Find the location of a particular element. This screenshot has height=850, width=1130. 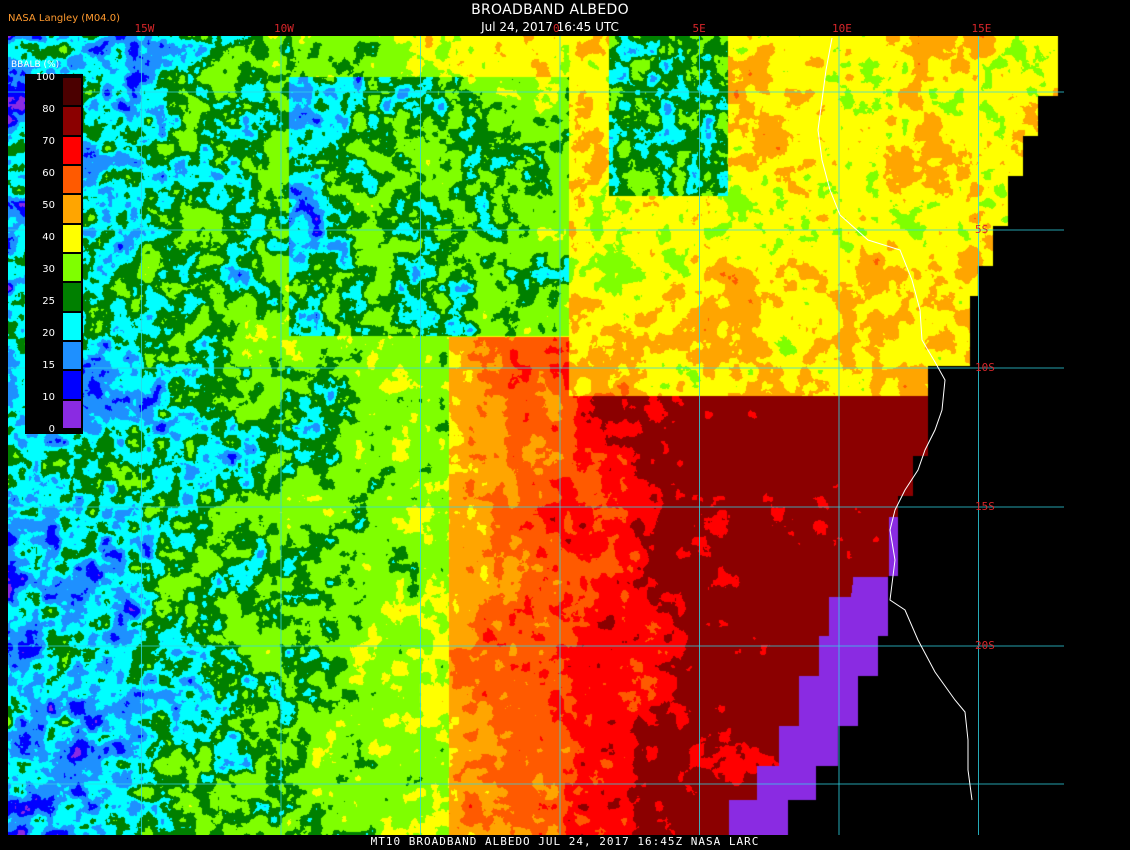

lat-label: 5S is located at coordinates (982, 229).